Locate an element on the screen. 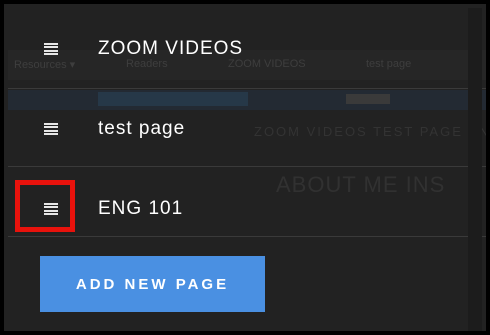 The width and height of the screenshot is (490, 335). background-block is located at coordinates (368, 99).